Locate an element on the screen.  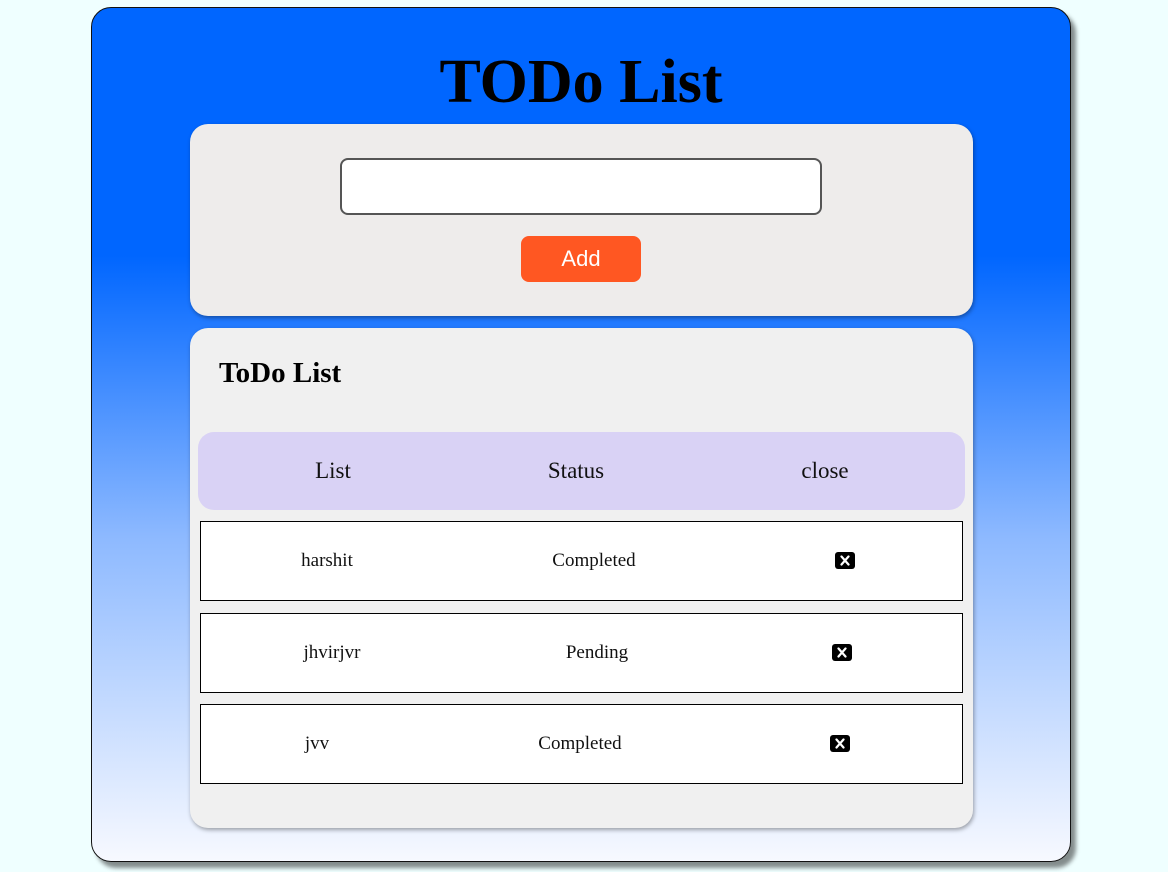
list-item: jhvirjvr Pending is located at coordinates (581, 653).